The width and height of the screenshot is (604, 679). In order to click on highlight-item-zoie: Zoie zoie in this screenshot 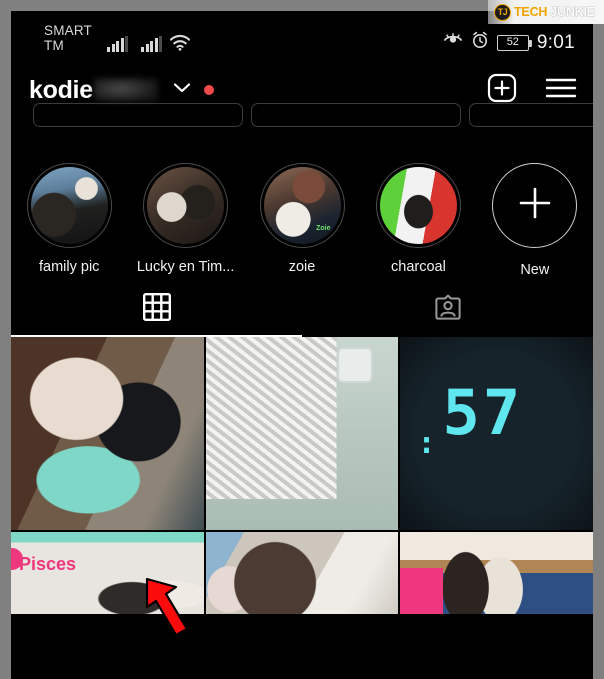, I will do `click(302, 219)`.